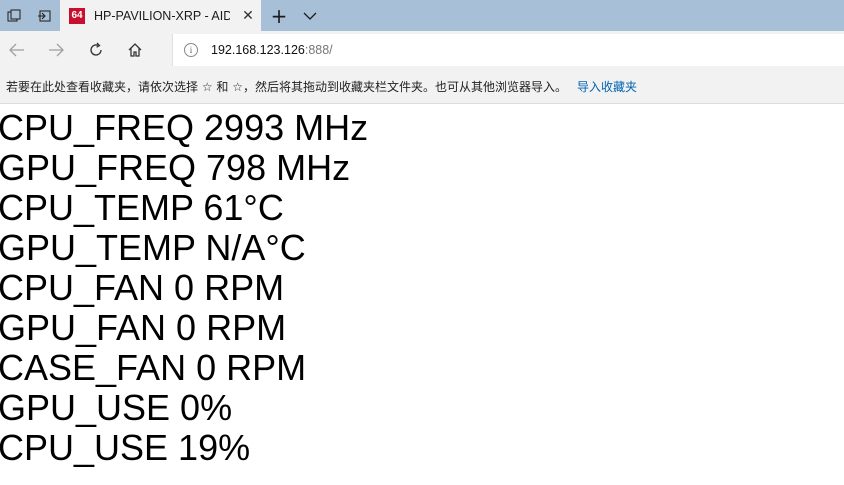 The width and height of the screenshot is (844, 485). I want to click on gpu-freq-line: GPU_FREQ 798 MHz, so click(175, 167).